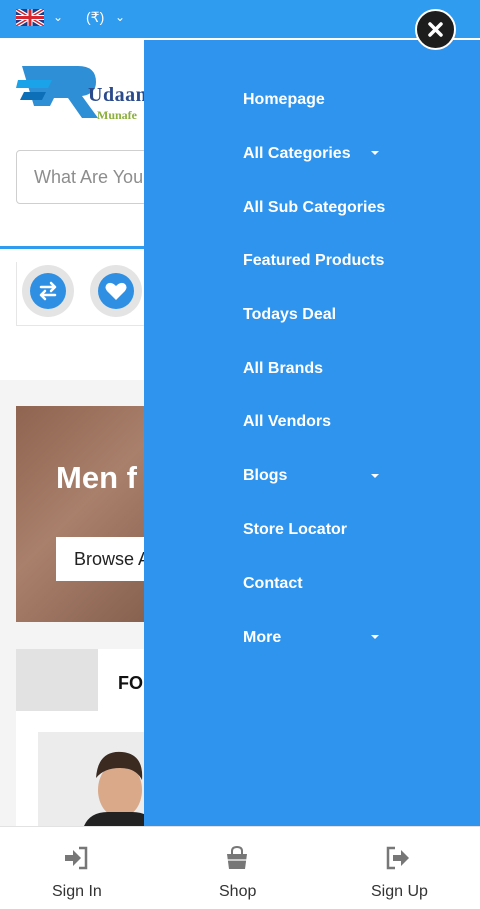 This screenshot has height=909, width=480. I want to click on menu-item-all-vendors: All Vendors, so click(287, 422).